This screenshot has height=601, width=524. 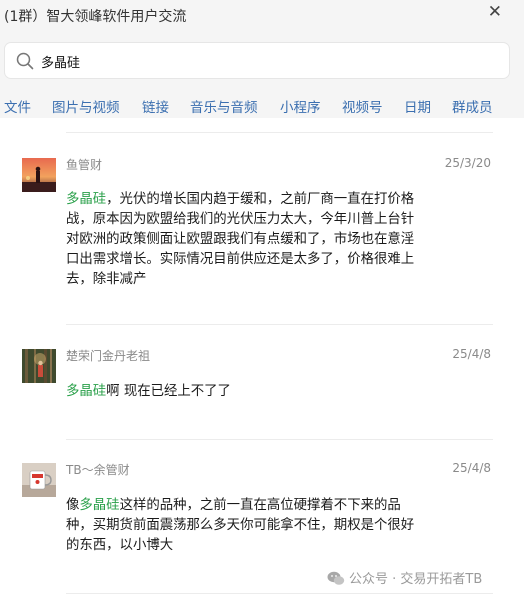 I want to click on sender-name: 楚荣门金丹老祖, so click(x=108, y=356).